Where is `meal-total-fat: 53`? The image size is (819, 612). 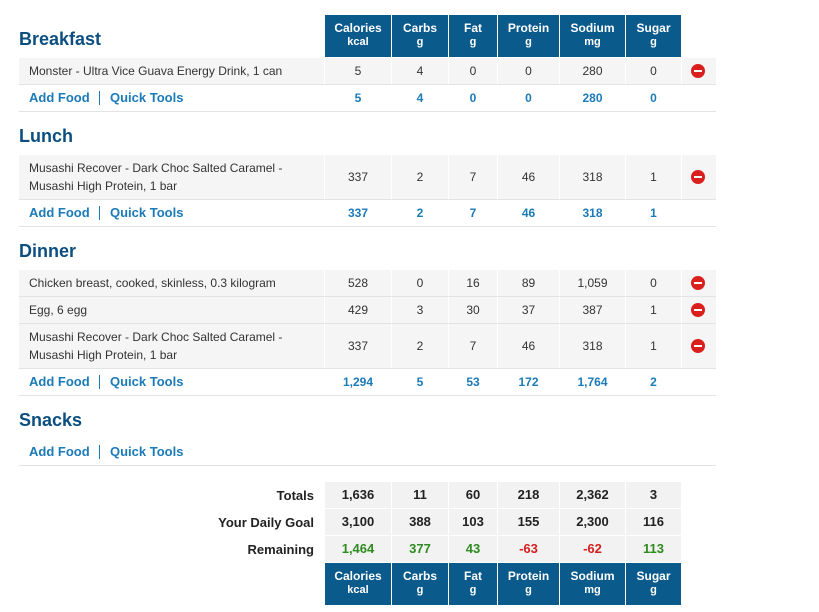 meal-total-fat: 53 is located at coordinates (473, 382).